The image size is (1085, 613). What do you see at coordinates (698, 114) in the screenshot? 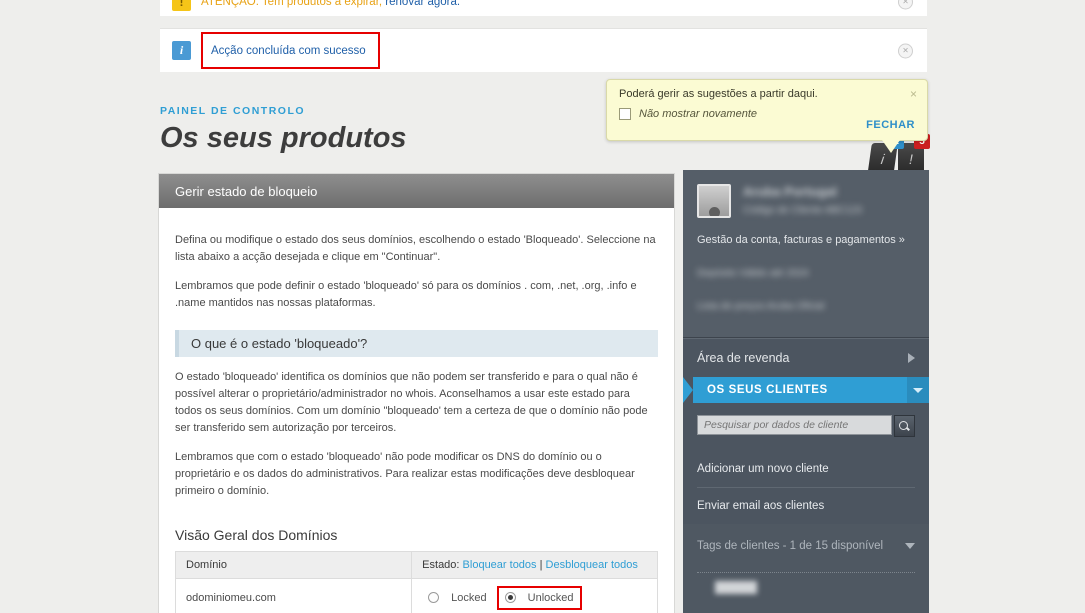
I see `dont-show-again-label: Não mostrar novamente` at bounding box center [698, 114].